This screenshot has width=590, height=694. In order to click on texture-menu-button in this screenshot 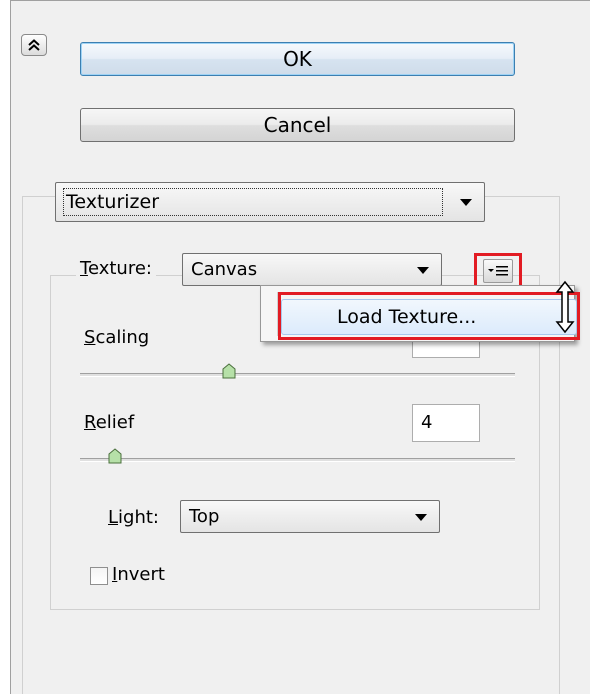, I will do `click(498, 271)`.